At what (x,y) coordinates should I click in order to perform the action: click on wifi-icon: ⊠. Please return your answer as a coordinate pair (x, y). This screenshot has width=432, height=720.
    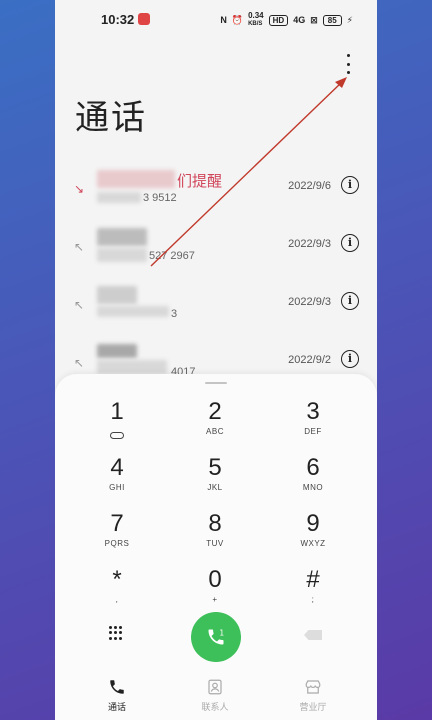
    Looking at the image, I should click on (314, 19).